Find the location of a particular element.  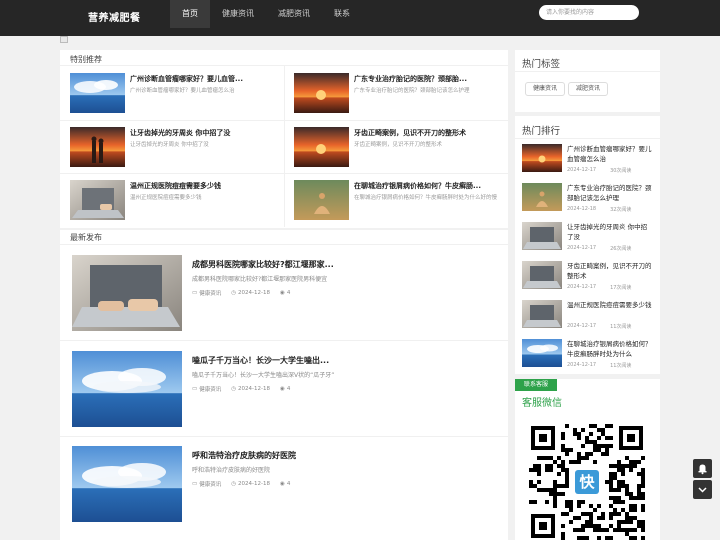

clock-icon: ◷ is located at coordinates (234, 484).